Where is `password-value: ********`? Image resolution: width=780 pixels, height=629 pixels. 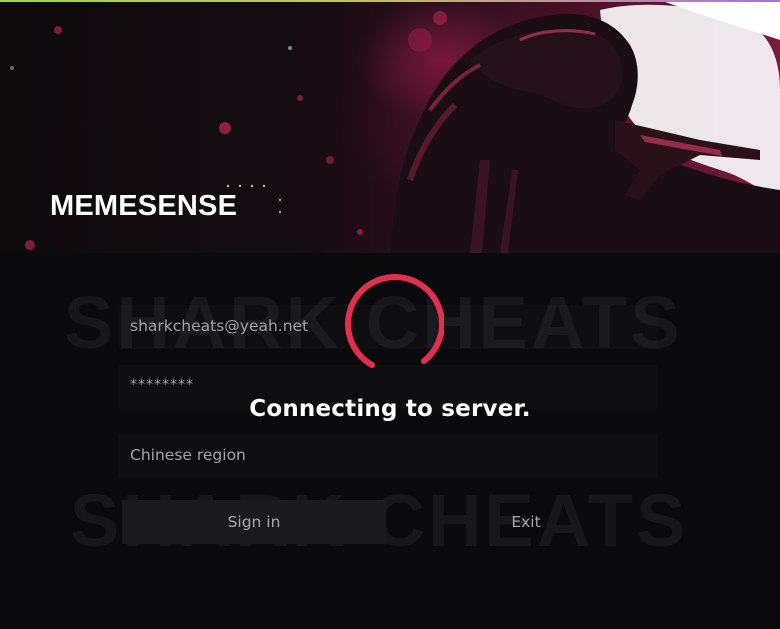 password-value: ******** is located at coordinates (162, 385).